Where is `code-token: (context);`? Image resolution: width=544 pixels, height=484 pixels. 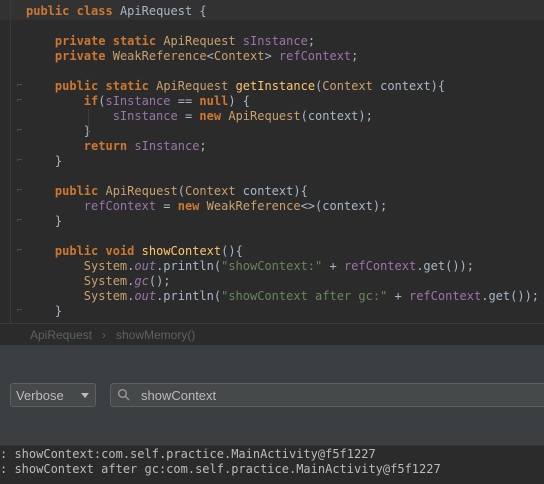
code-token: (context); is located at coordinates (336, 116).